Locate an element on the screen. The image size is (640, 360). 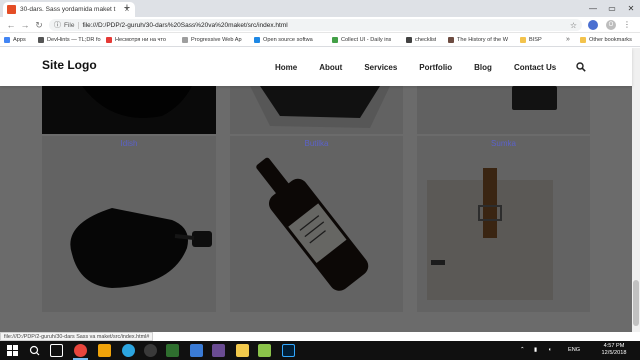
page-scrollbar is located at coordinates (636, 190).